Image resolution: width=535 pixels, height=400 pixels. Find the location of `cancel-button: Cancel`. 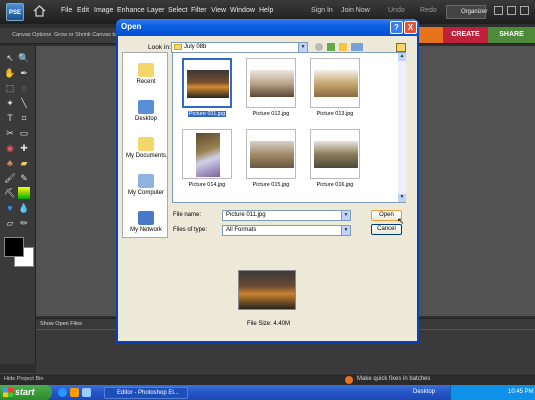

cancel-button: Cancel is located at coordinates (386, 229).